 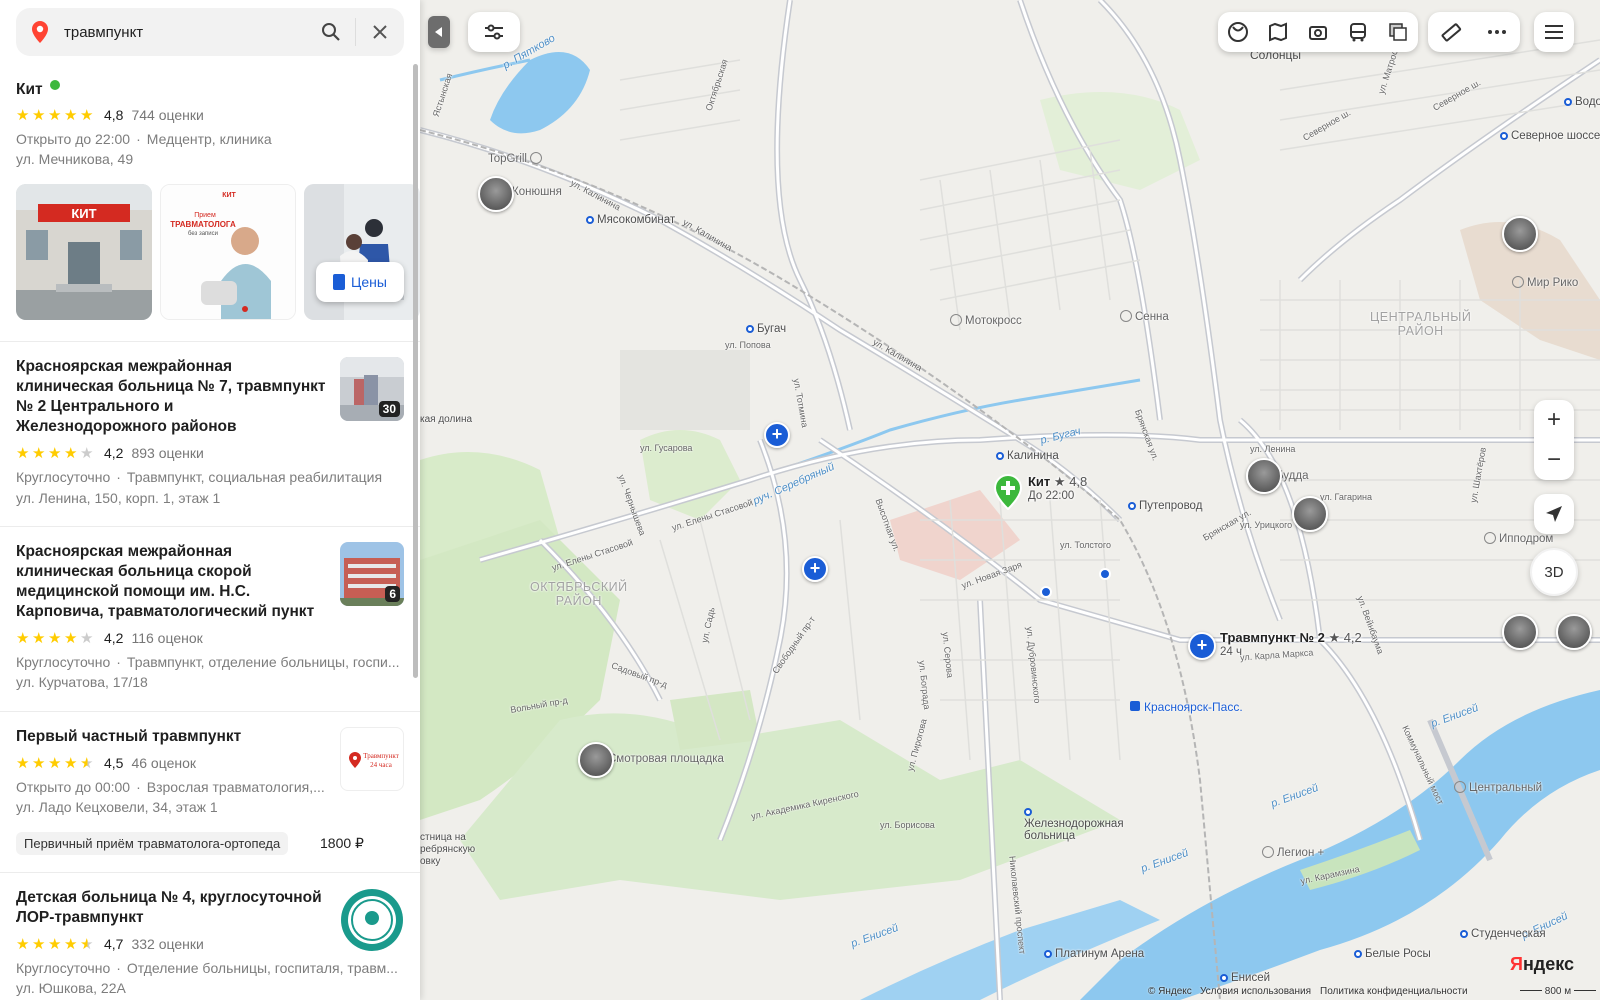 I want to click on search-box, so click(x=210, y=32).